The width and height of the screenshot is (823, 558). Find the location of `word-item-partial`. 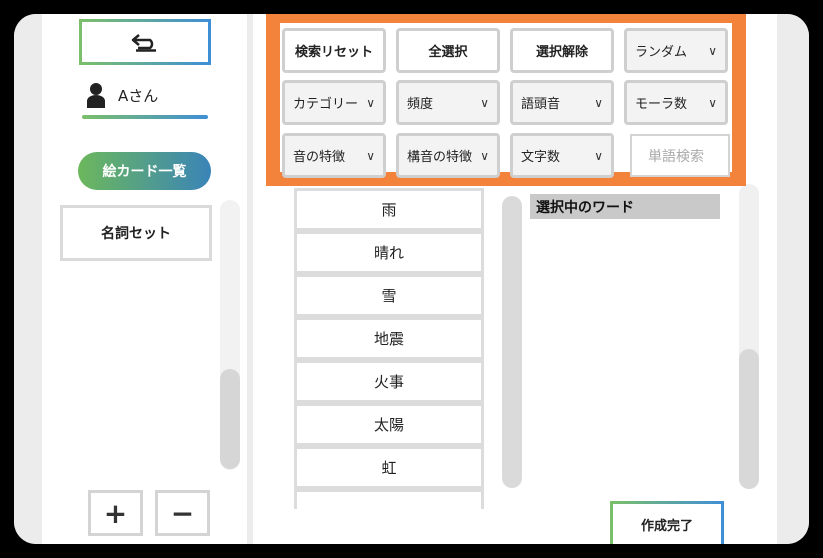

word-item-partial is located at coordinates (389, 499).